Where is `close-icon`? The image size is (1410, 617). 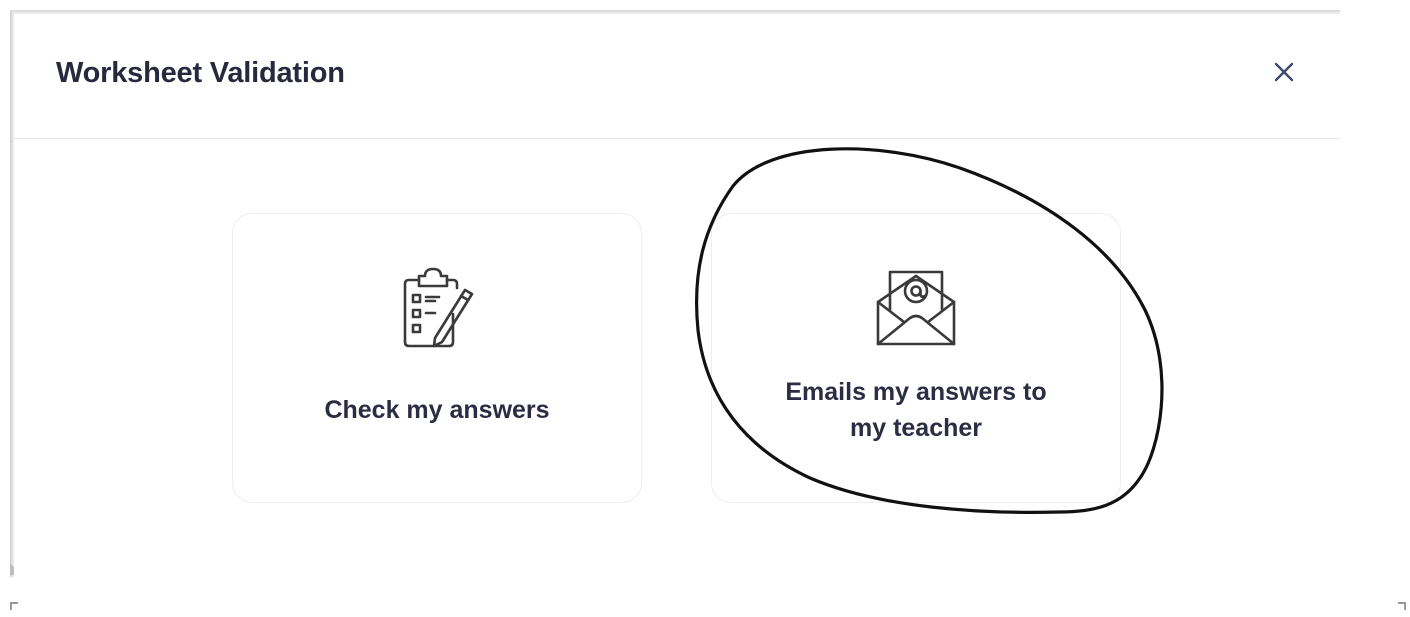 close-icon is located at coordinates (1284, 72).